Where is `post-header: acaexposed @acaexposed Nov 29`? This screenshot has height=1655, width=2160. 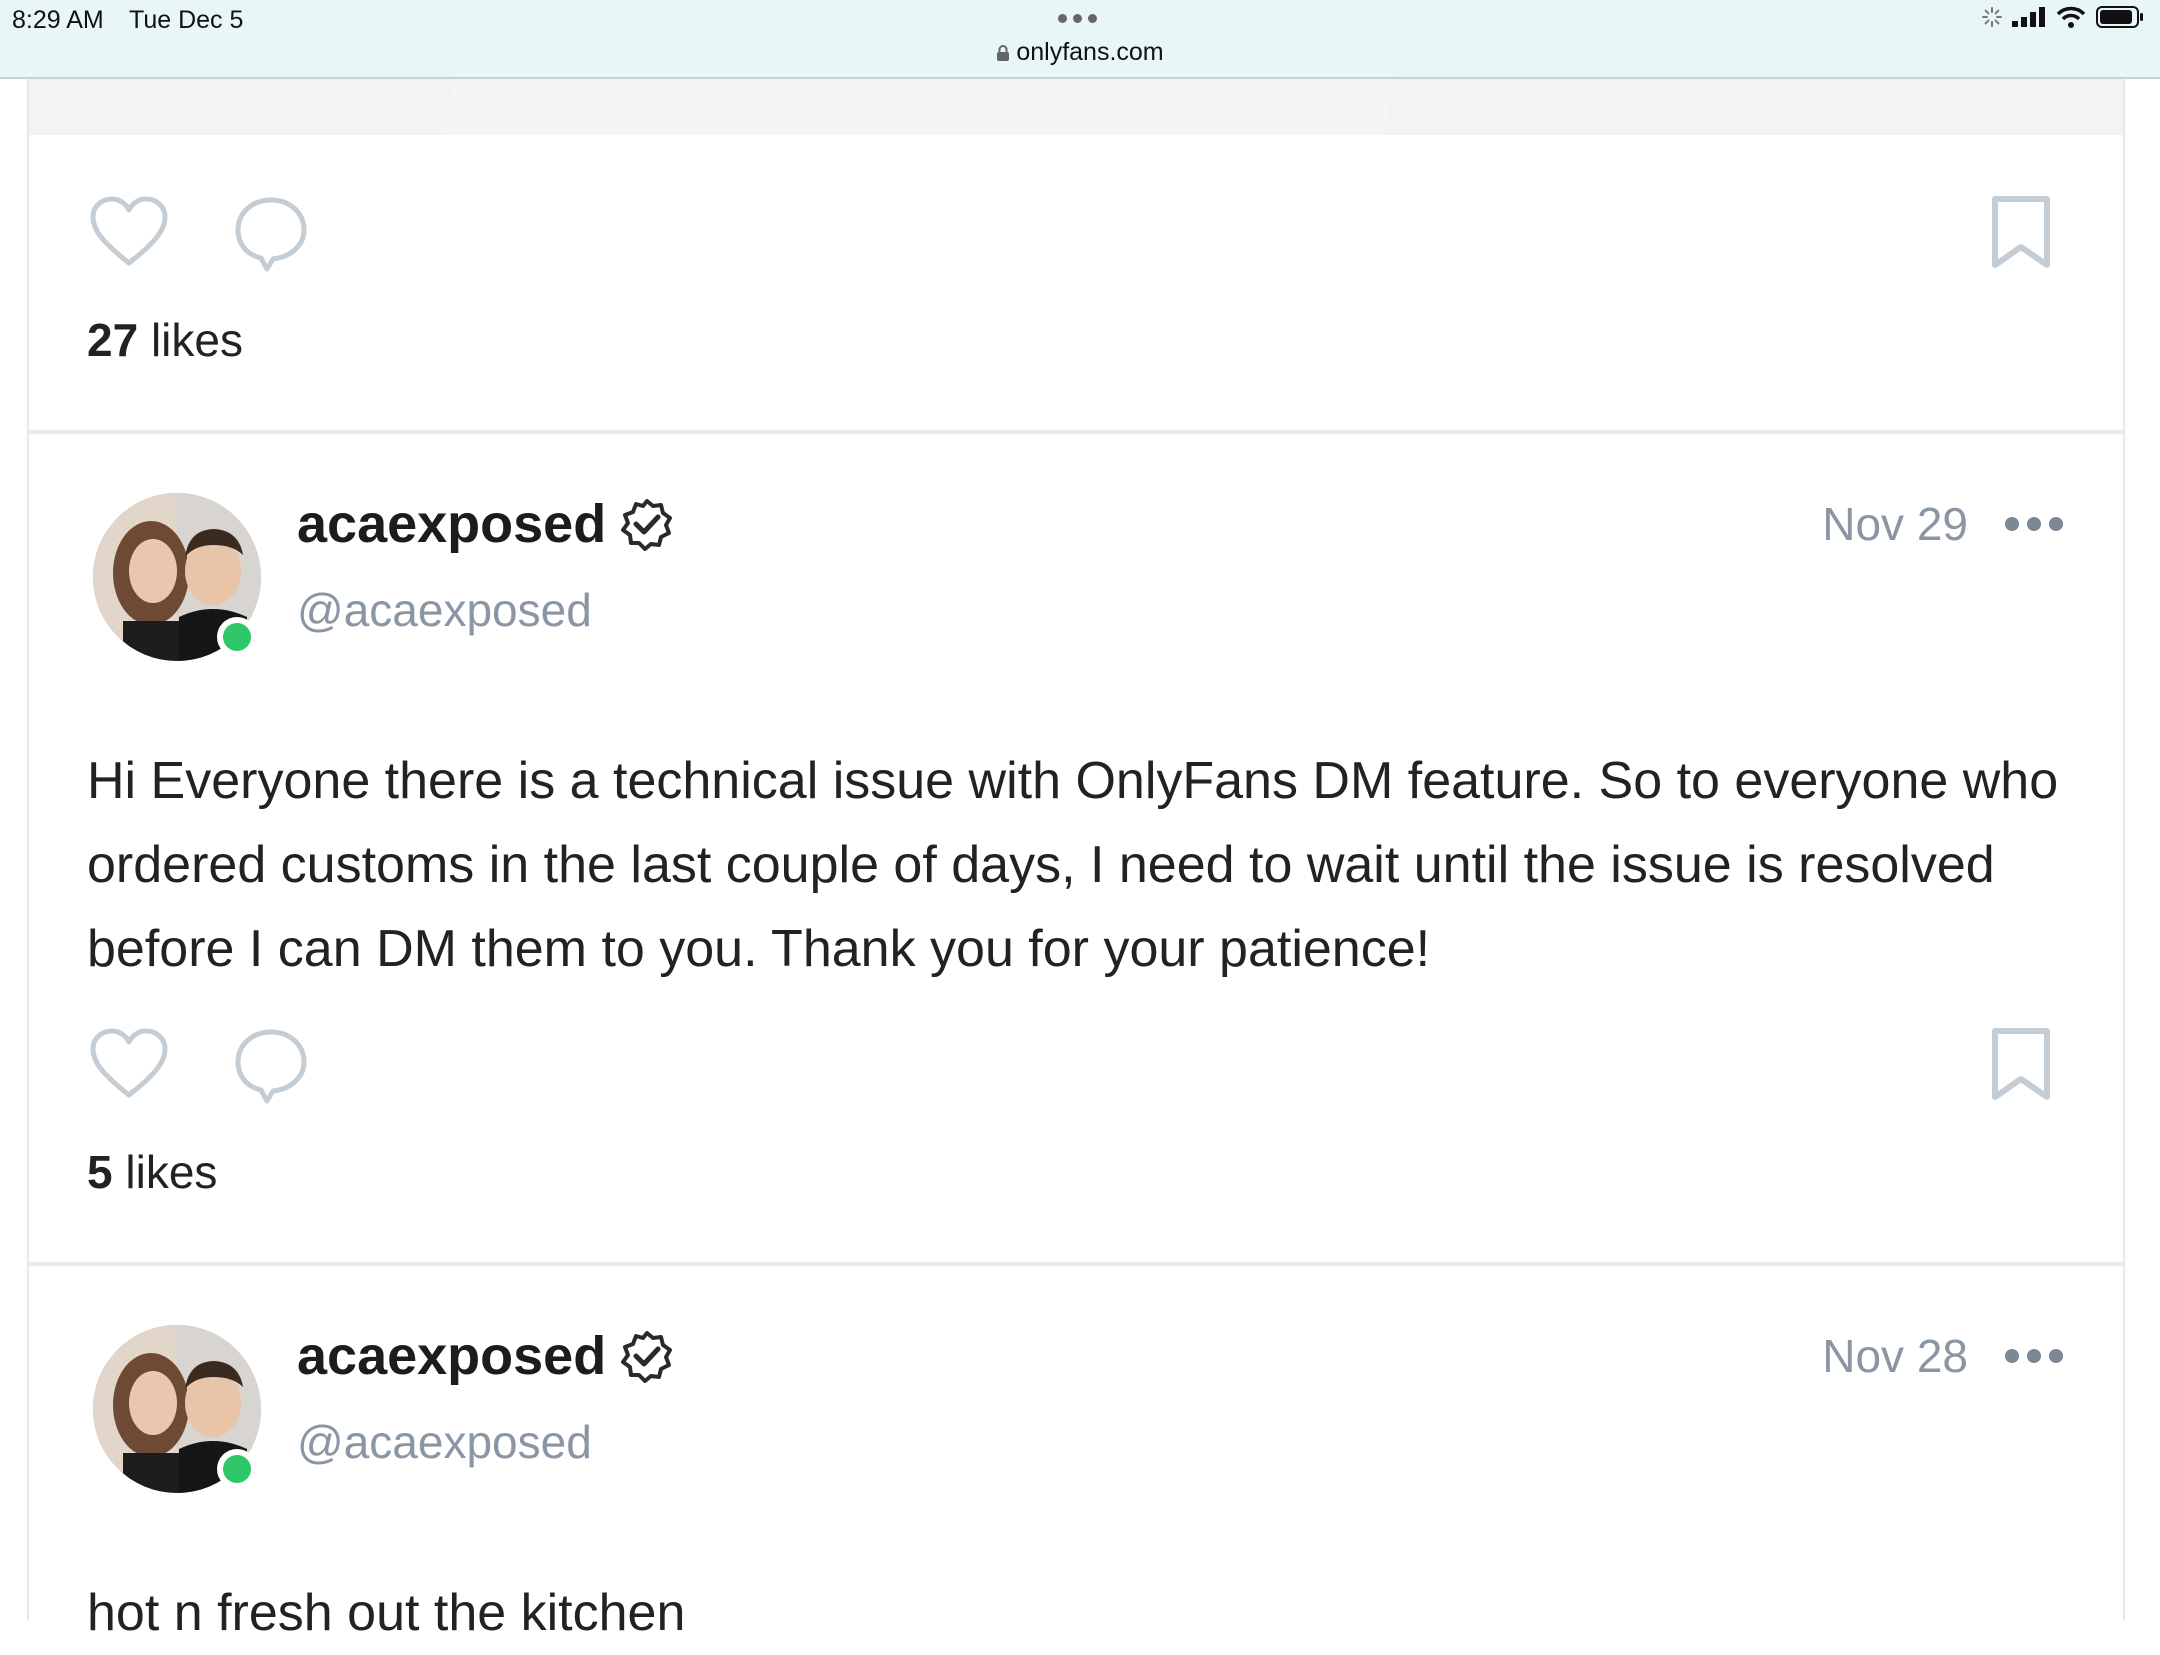
post-header: acaexposed @acaexposed Nov 29 is located at coordinates (1076, 583).